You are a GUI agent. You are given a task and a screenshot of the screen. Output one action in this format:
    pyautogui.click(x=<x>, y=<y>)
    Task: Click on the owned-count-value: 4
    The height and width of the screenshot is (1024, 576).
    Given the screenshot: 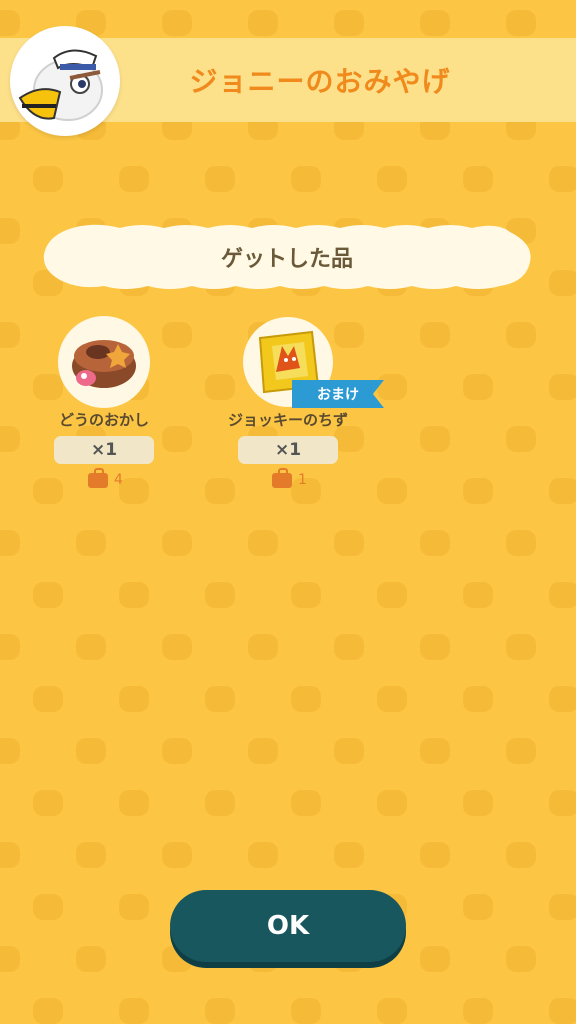 What is the action you would take?
    pyautogui.click(x=118, y=480)
    